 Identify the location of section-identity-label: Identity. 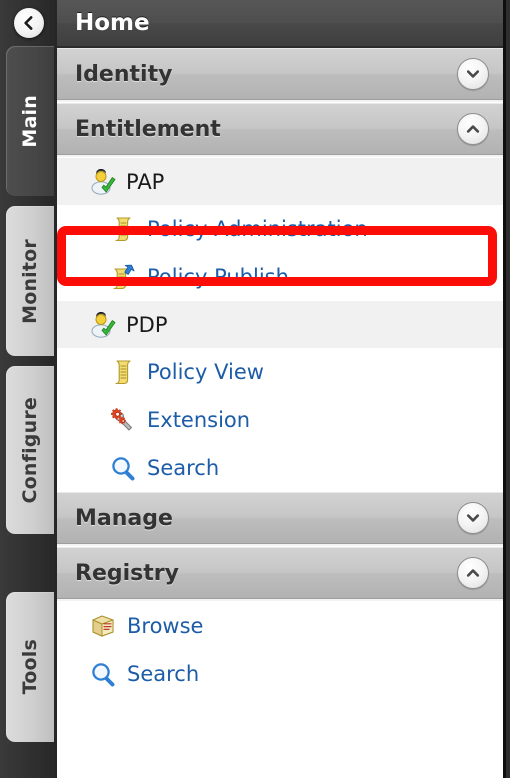
(124, 74).